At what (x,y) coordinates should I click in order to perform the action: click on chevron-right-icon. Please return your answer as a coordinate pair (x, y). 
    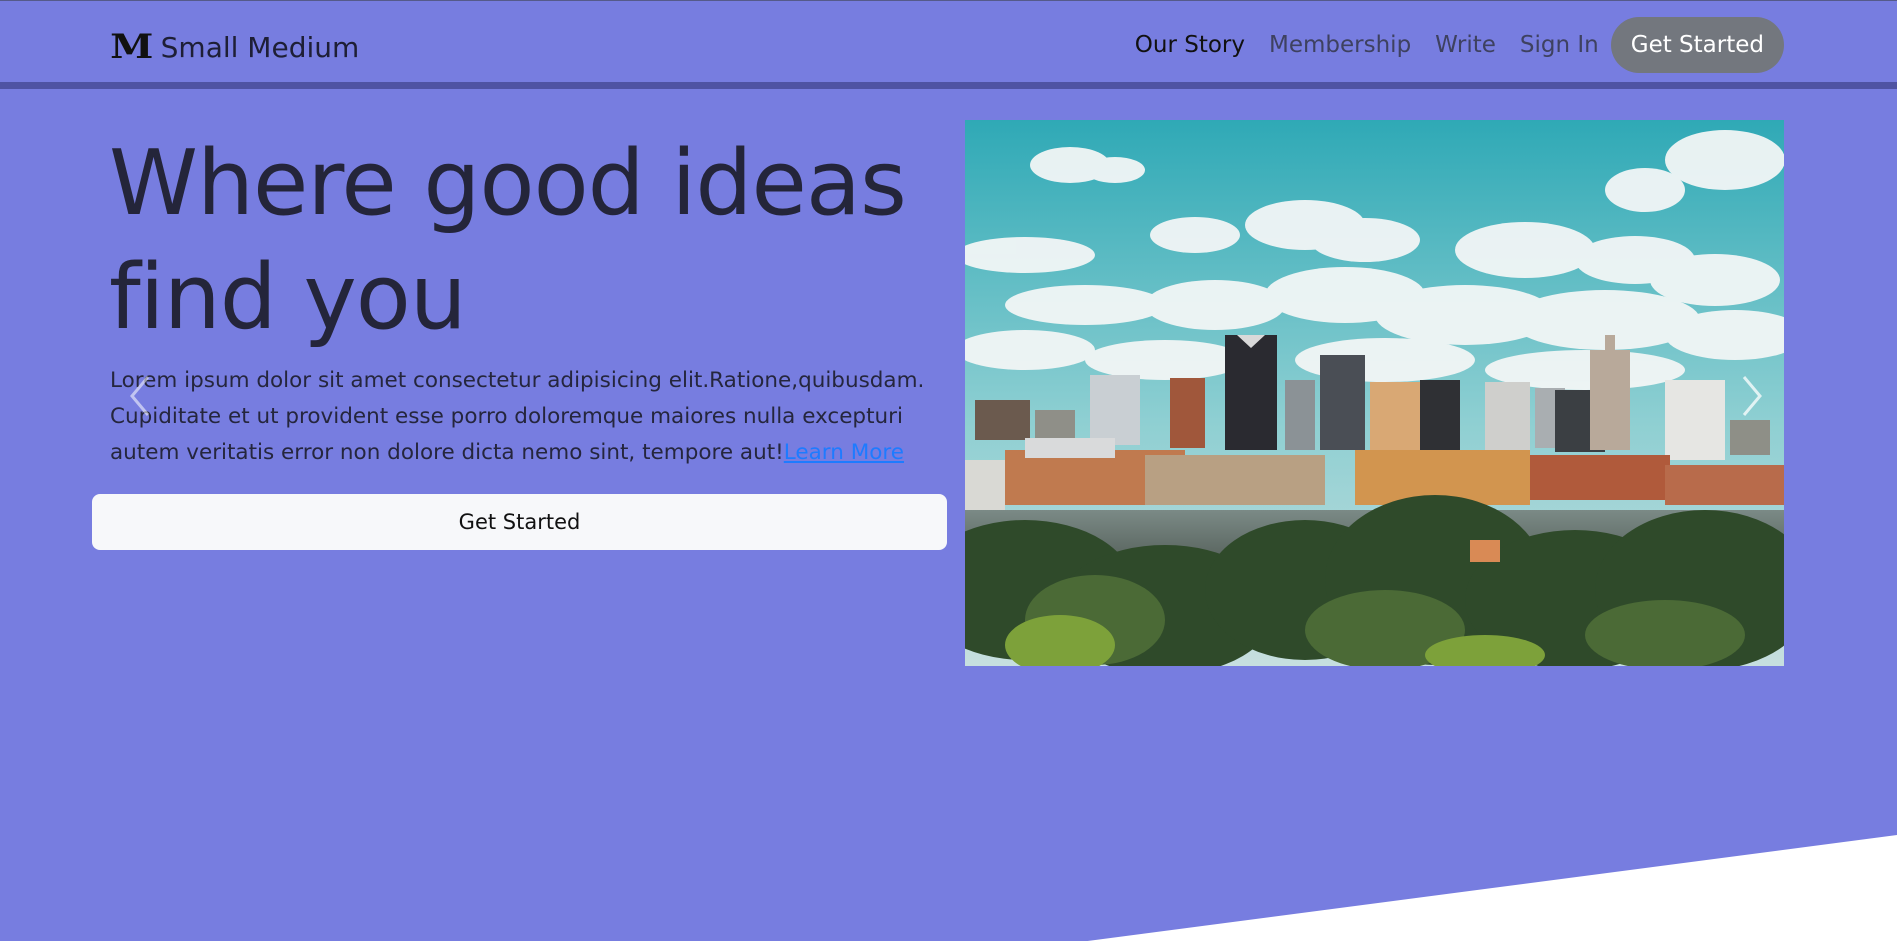
    Looking at the image, I should click on (1752, 396).